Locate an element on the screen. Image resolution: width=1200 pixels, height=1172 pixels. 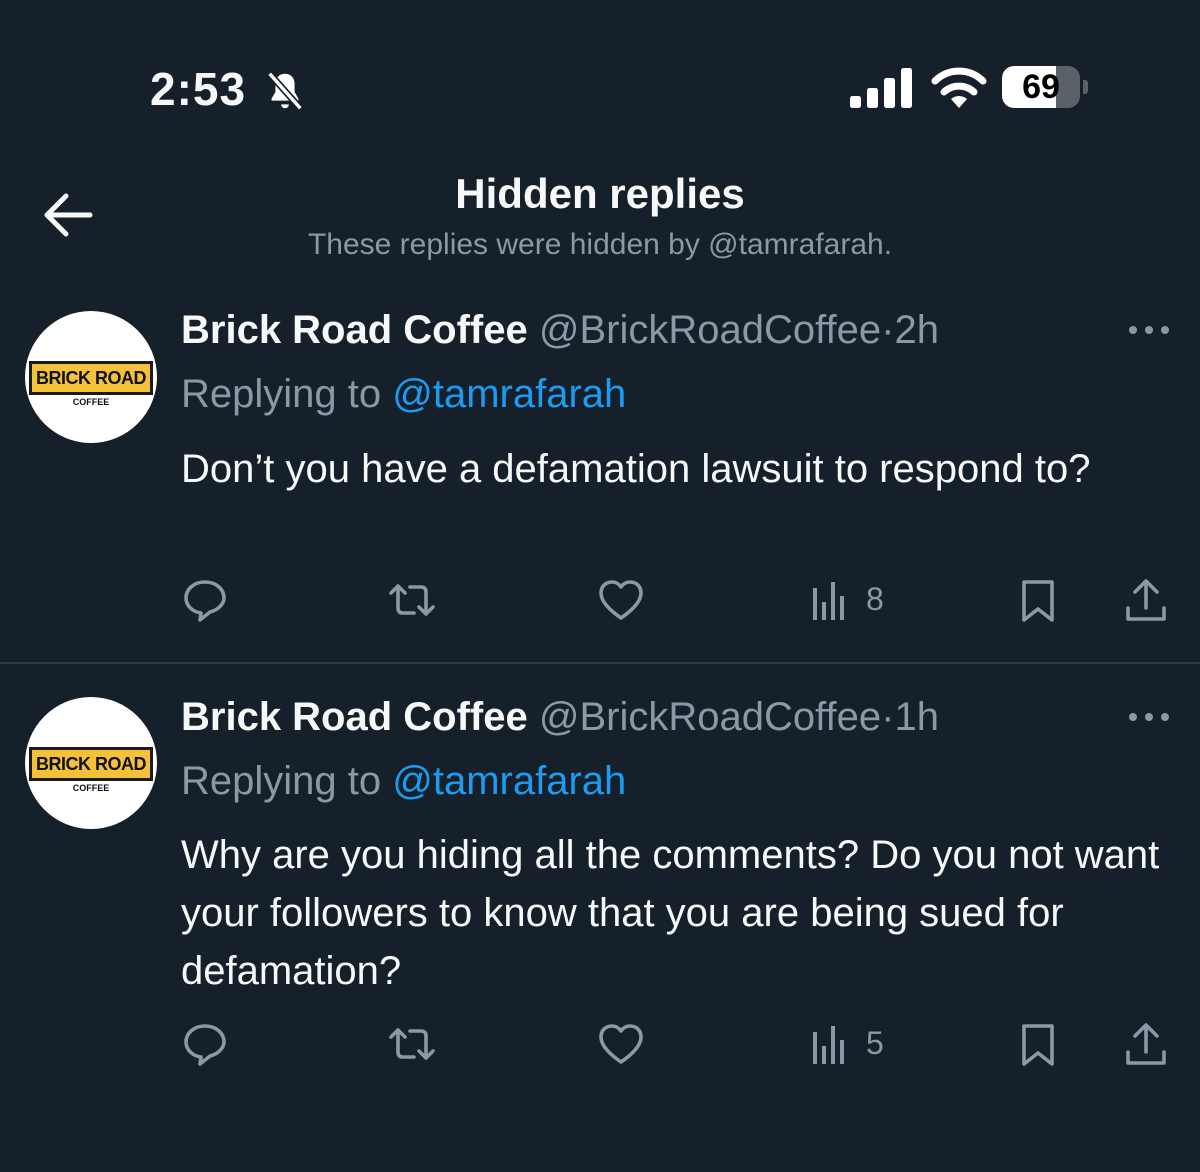
page-title: Hidden replies is located at coordinates (600, 193).